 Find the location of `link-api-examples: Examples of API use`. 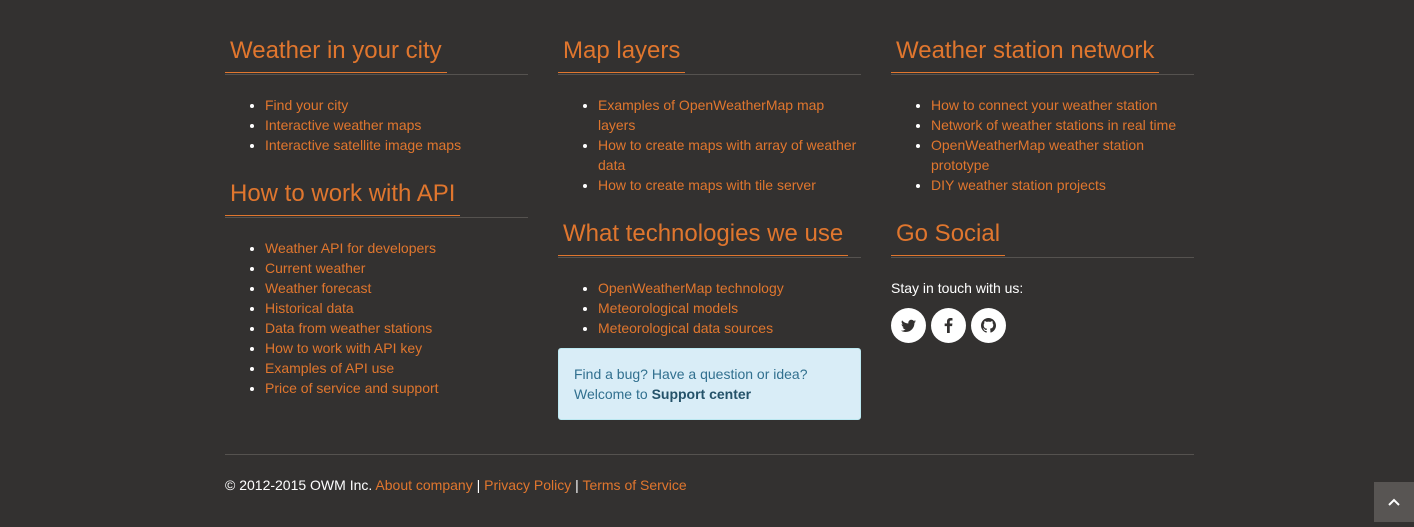

link-api-examples: Examples of API use is located at coordinates (329, 368).